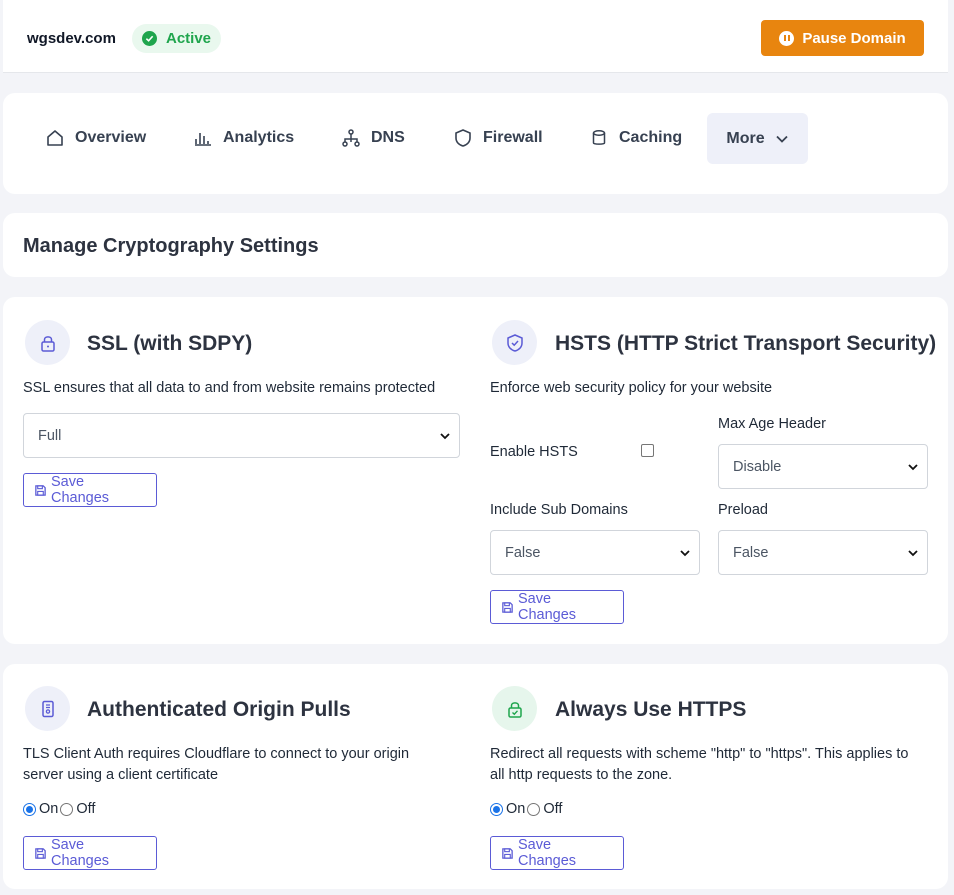 Image resolution: width=954 pixels, height=895 pixels. What do you see at coordinates (351, 138) in the screenshot?
I see `network-icon` at bounding box center [351, 138].